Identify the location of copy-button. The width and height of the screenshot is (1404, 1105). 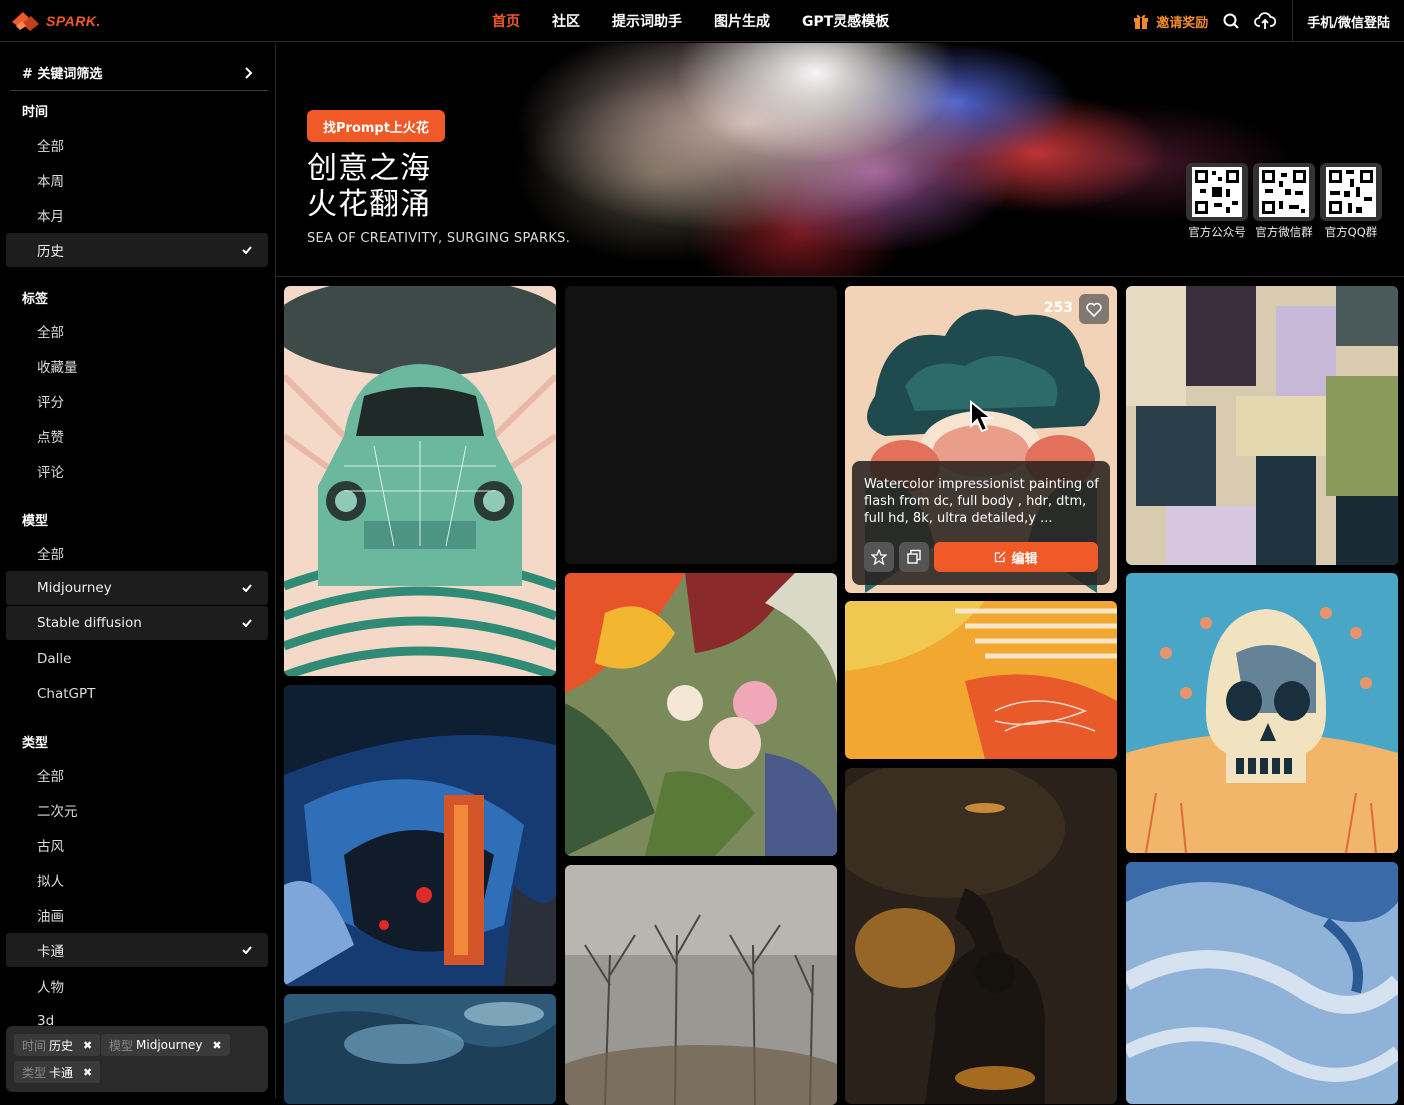
(914, 557).